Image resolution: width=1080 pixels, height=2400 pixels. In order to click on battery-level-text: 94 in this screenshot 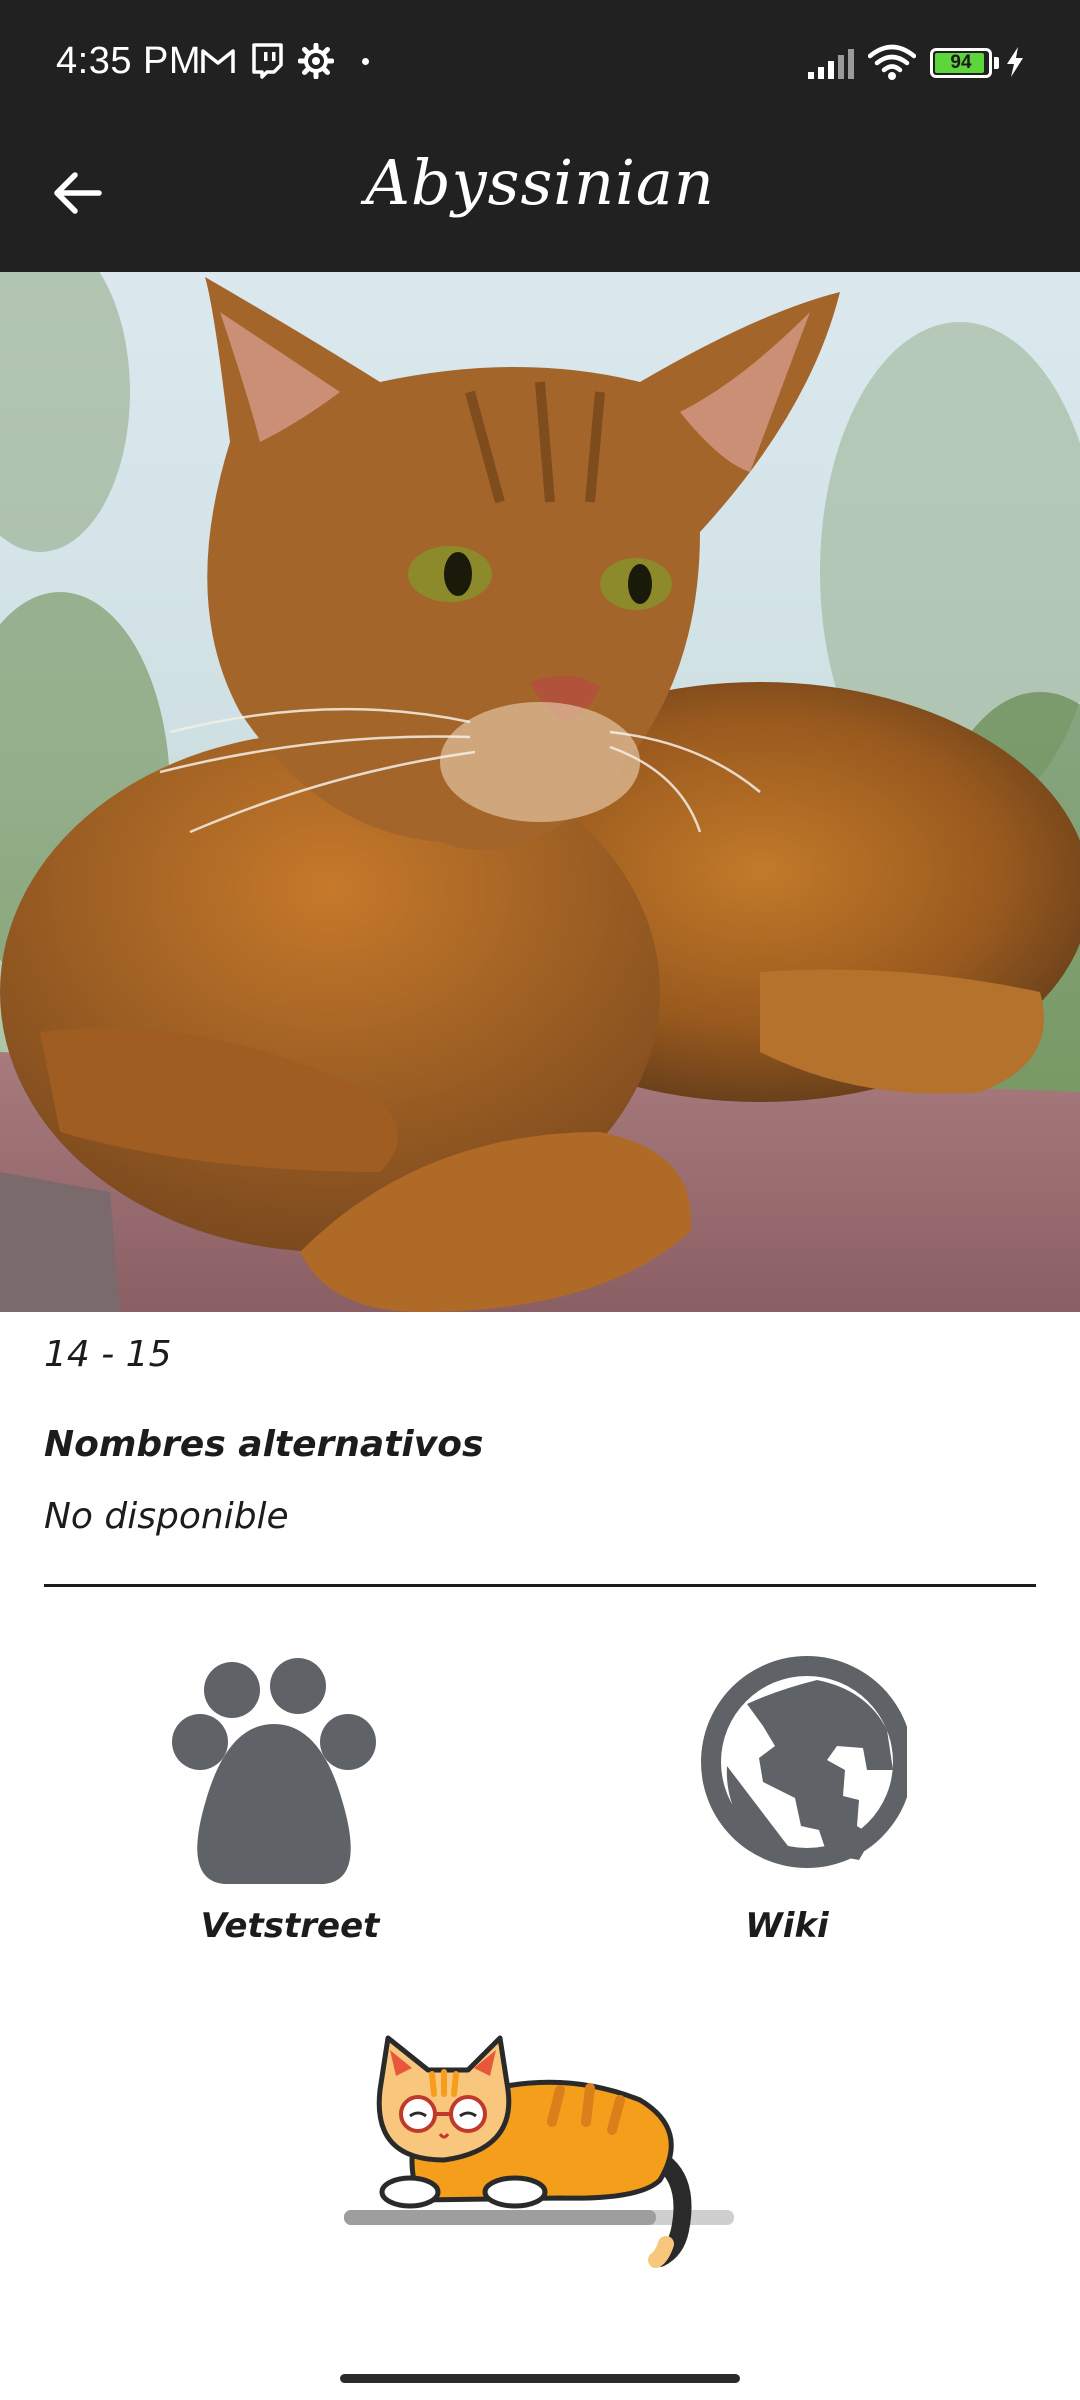, I will do `click(961, 62)`.